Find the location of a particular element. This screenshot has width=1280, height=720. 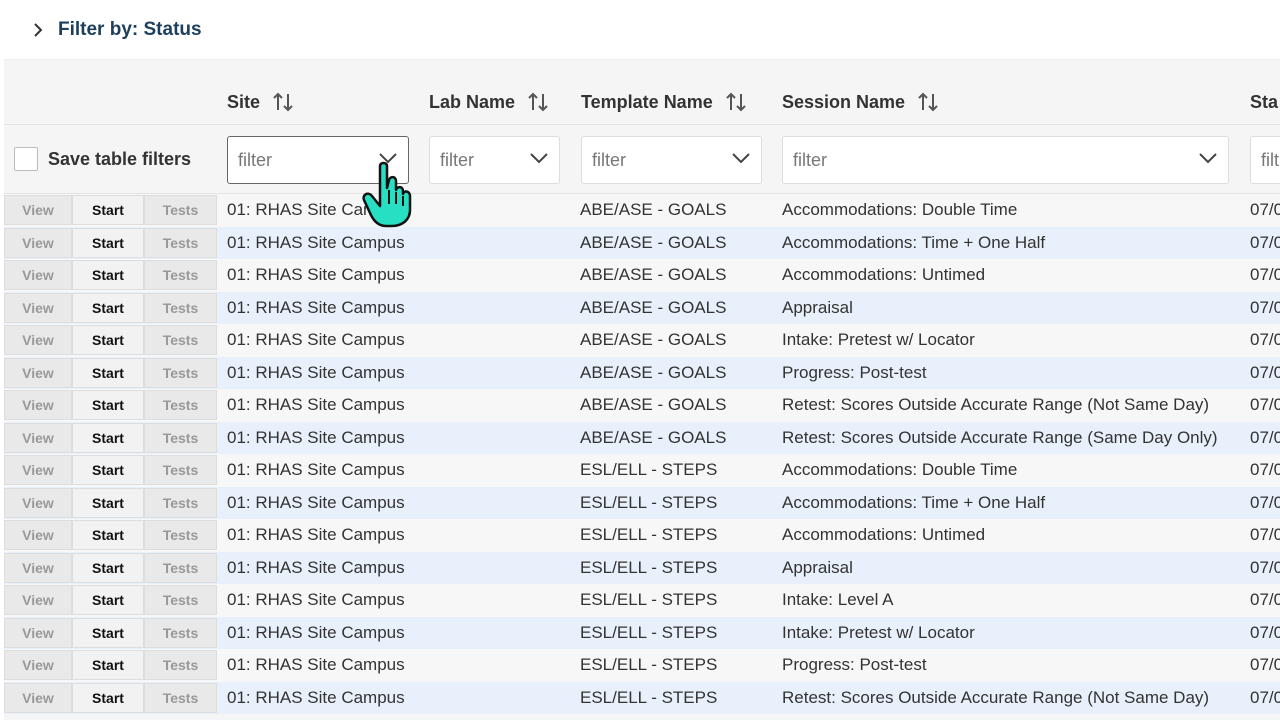

lab-name-filter-select: filter is located at coordinates (494, 160).